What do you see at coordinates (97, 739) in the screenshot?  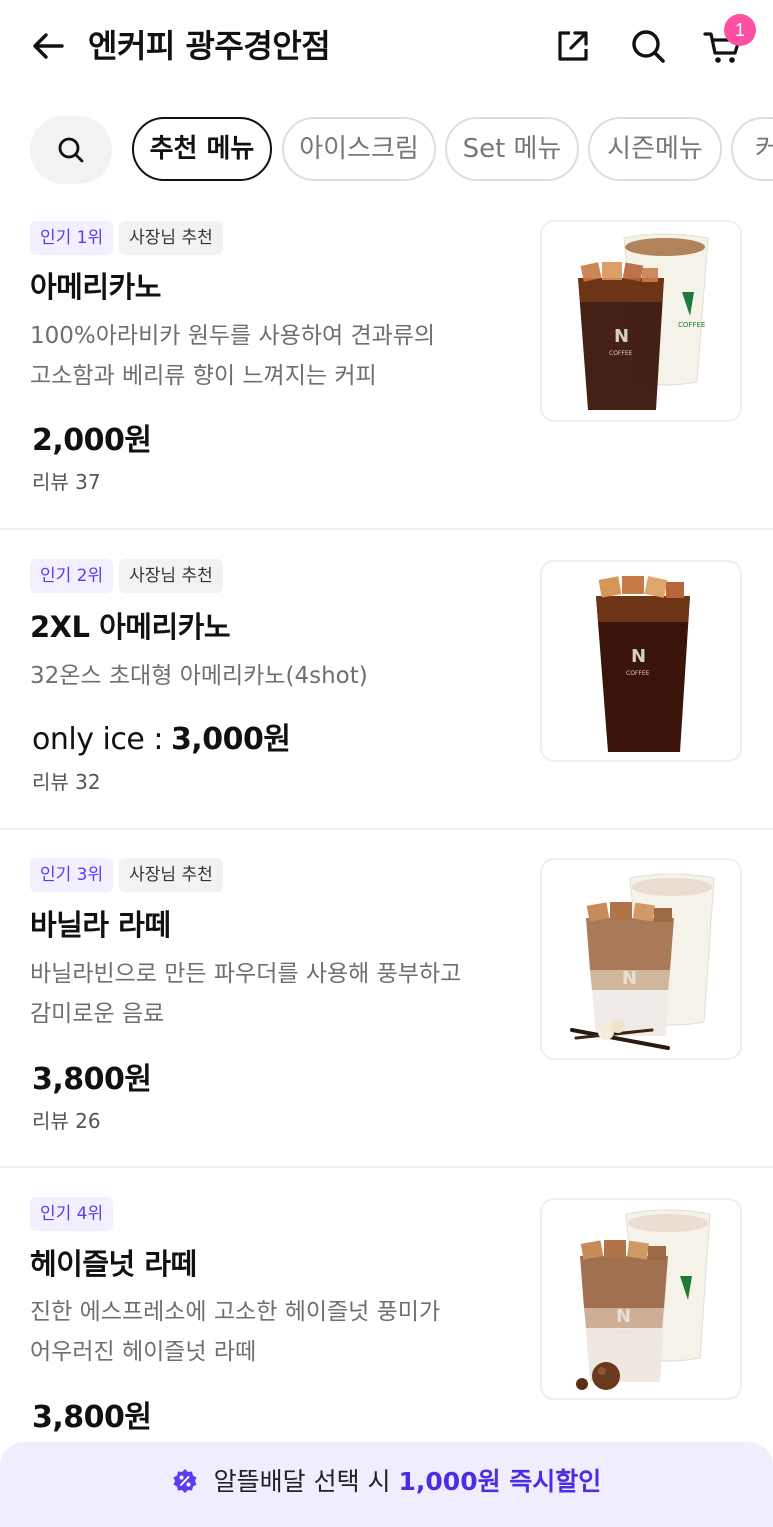 I see `price-prefix: only ice :` at bounding box center [97, 739].